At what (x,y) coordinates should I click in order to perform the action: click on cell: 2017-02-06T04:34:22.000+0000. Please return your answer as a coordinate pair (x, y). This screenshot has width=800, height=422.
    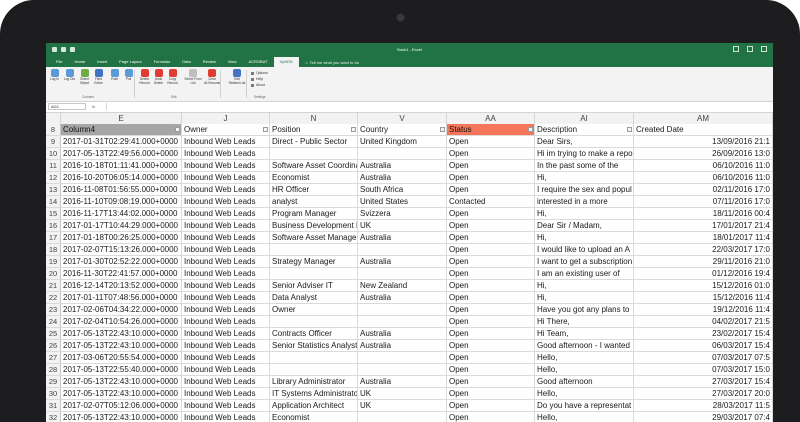
    Looking at the image, I should click on (121, 309).